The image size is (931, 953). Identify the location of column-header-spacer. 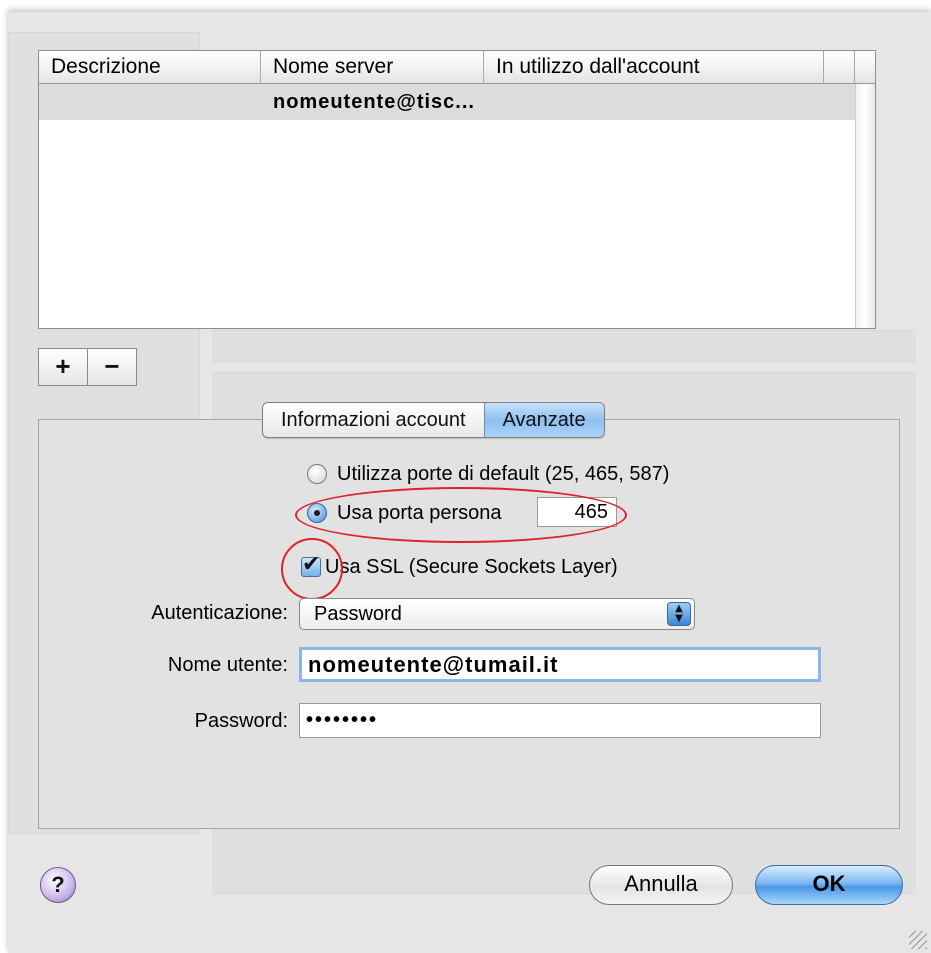
(839, 67).